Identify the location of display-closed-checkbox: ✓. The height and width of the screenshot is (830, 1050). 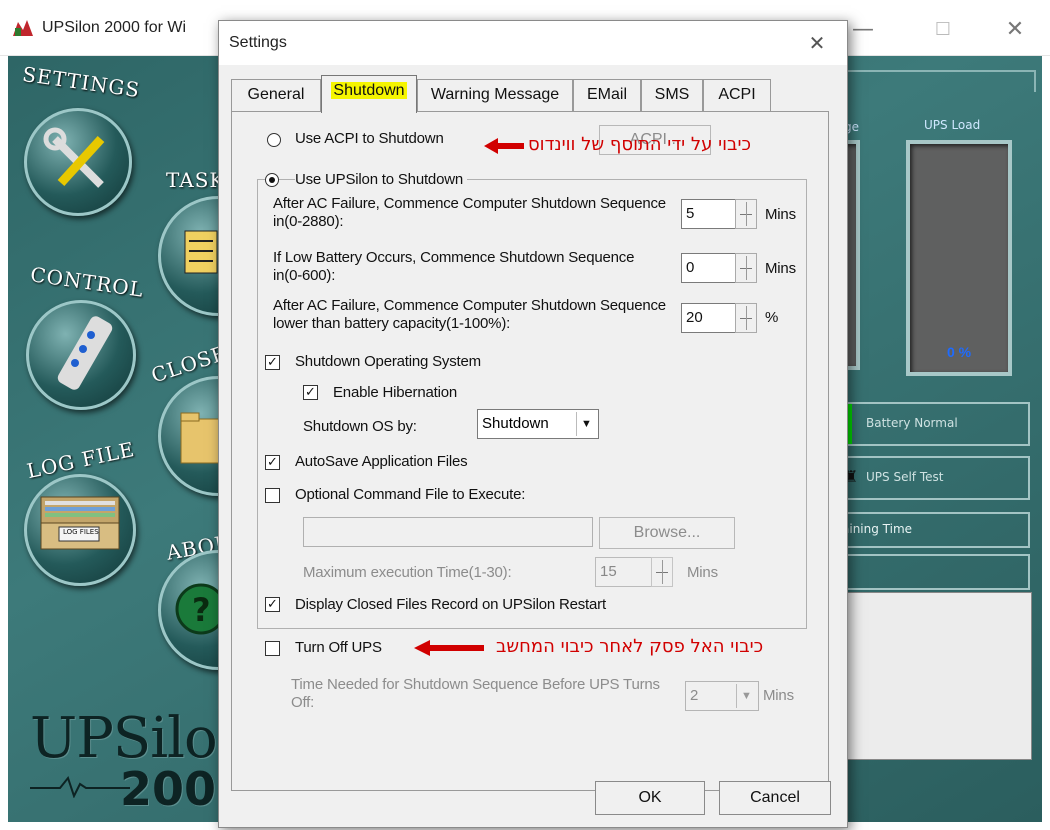
(272, 604).